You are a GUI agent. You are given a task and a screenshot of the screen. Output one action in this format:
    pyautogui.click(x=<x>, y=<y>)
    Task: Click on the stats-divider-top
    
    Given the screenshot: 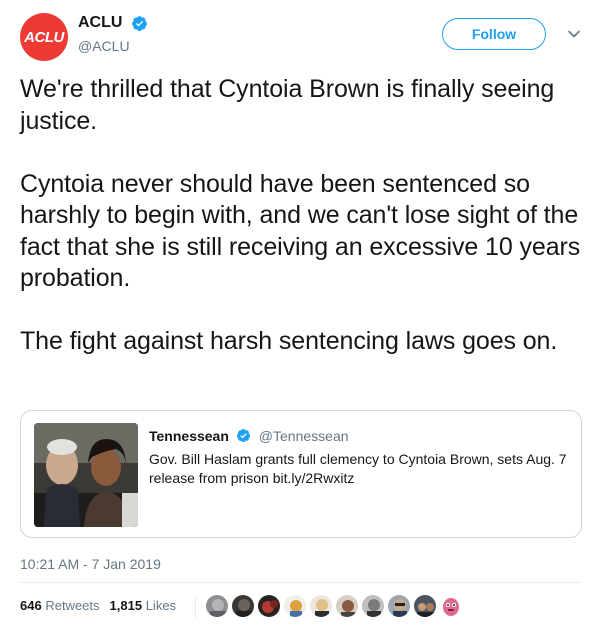 What is the action you would take?
    pyautogui.click(x=301, y=582)
    